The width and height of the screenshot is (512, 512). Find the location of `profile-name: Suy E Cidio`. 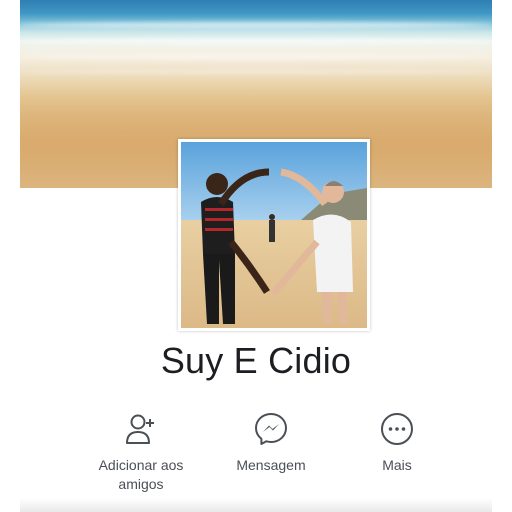

profile-name: Suy E Cidio is located at coordinates (256, 360).